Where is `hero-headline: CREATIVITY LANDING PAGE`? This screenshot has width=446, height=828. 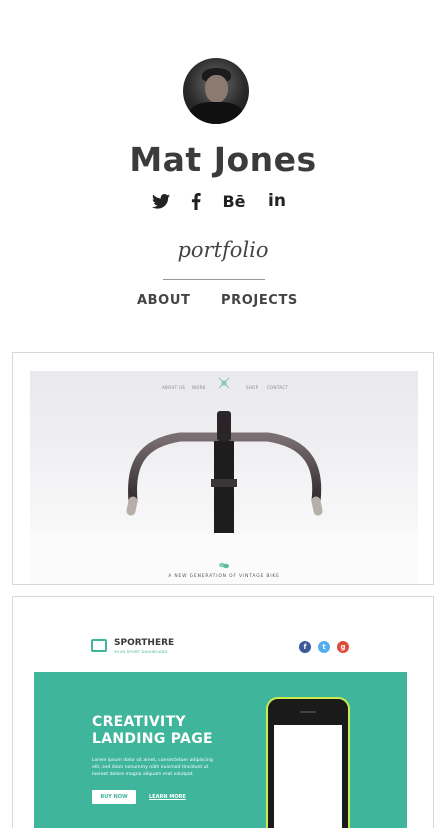
hero-headline: CREATIVITY LANDING PAGE is located at coordinates (152, 731).